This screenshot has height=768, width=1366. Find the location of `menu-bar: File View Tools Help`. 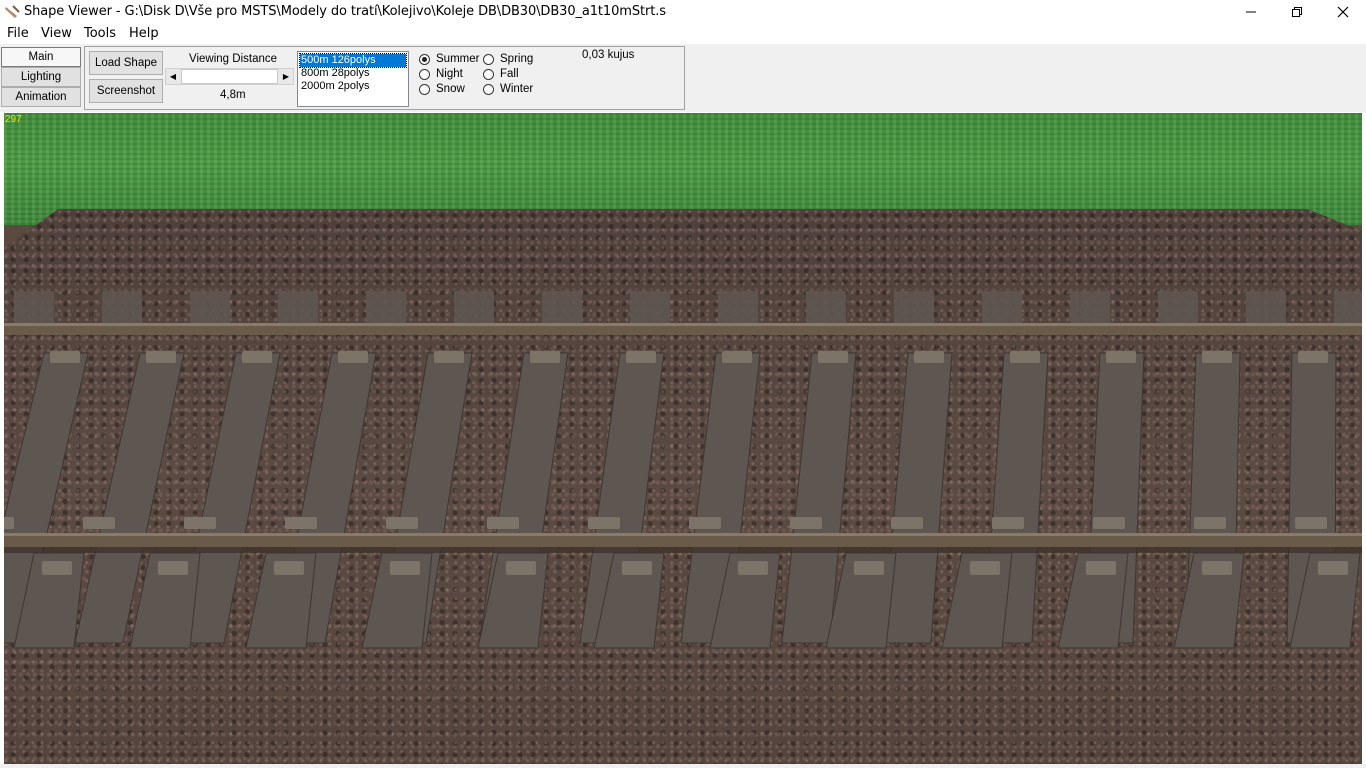

menu-bar: File View Tools Help is located at coordinates (683, 34).